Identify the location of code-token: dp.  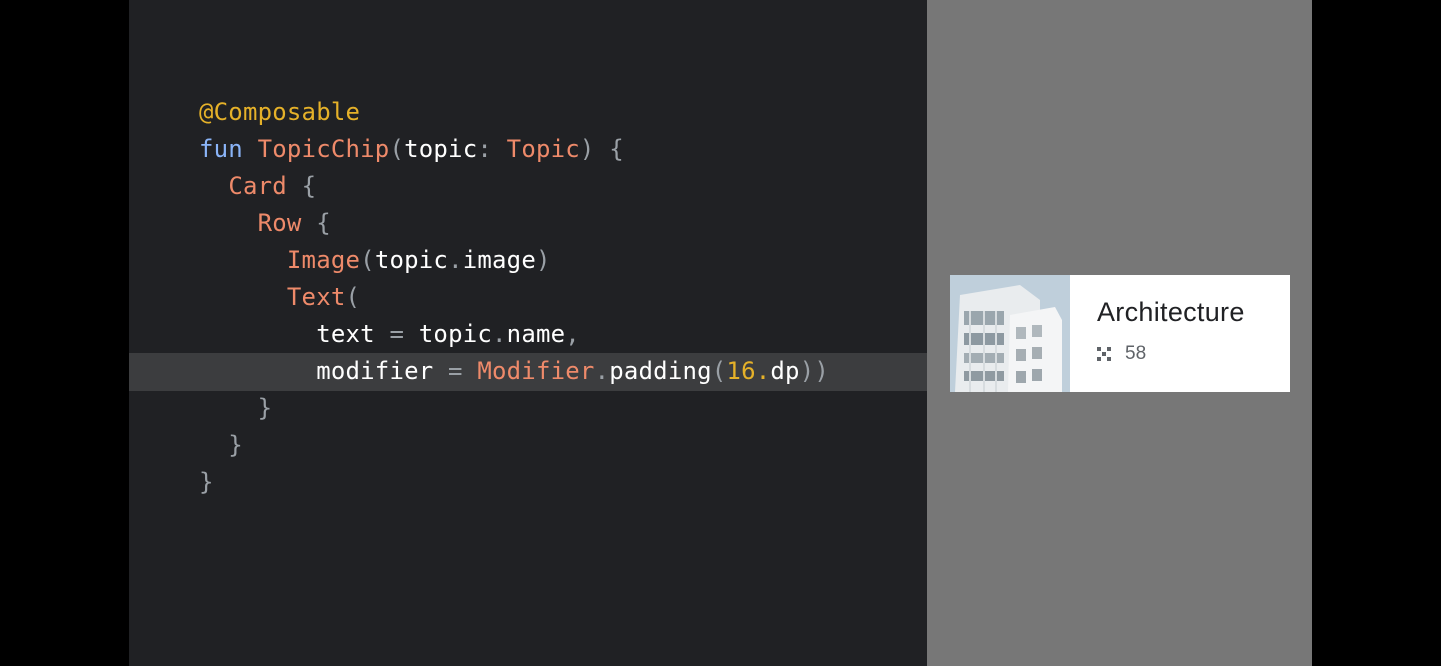
(785, 371).